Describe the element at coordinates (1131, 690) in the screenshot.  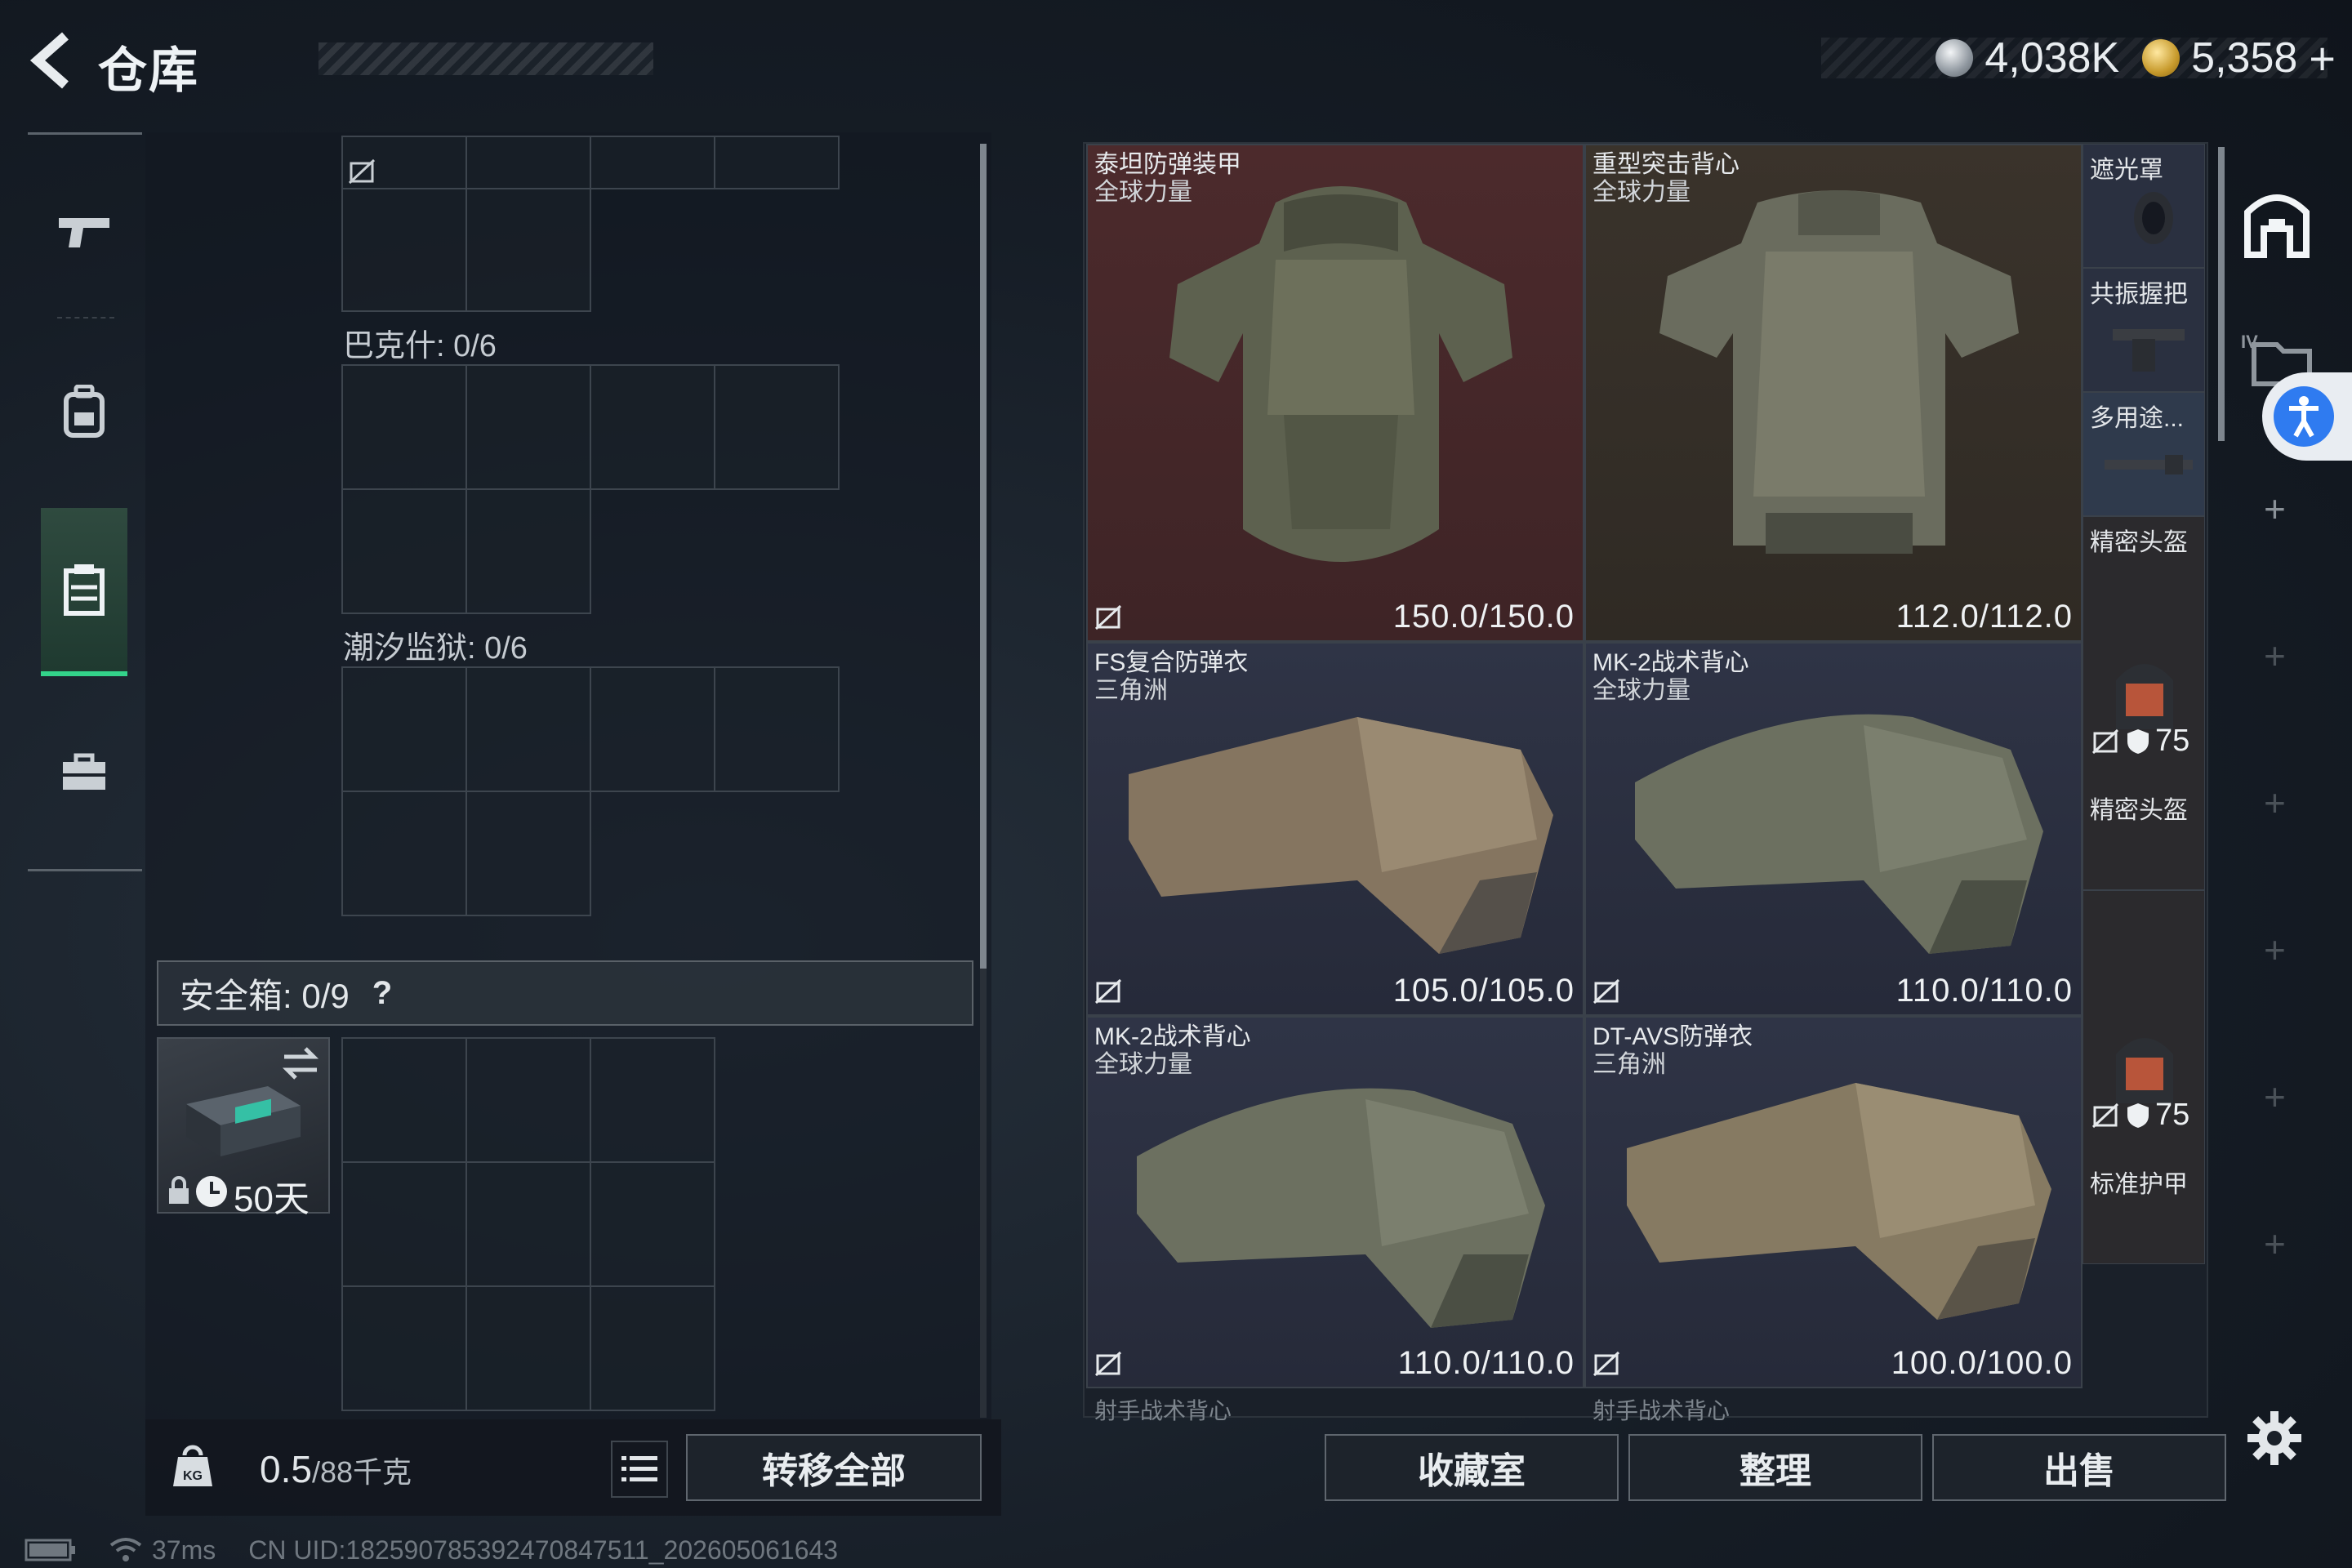
I see `item-faction: 三角洲` at that location.